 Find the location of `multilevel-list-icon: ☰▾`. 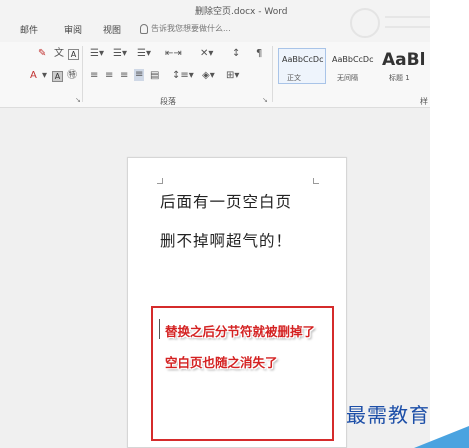

multilevel-list-icon: ☰▾ is located at coordinates (144, 54).